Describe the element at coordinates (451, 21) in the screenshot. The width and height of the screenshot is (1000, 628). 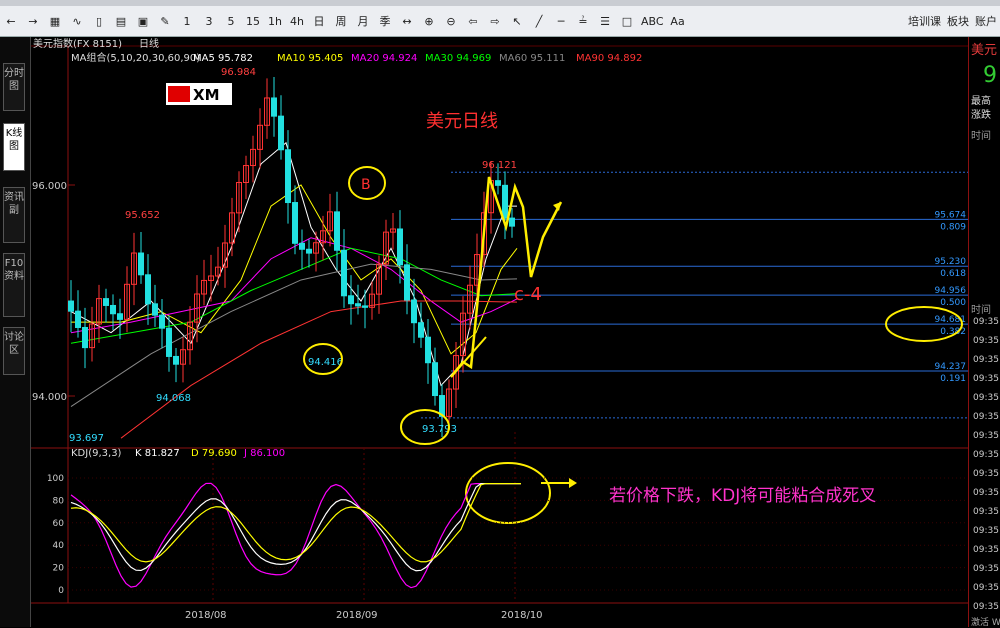
I see `zoom-out-icon: ⊖` at that location.